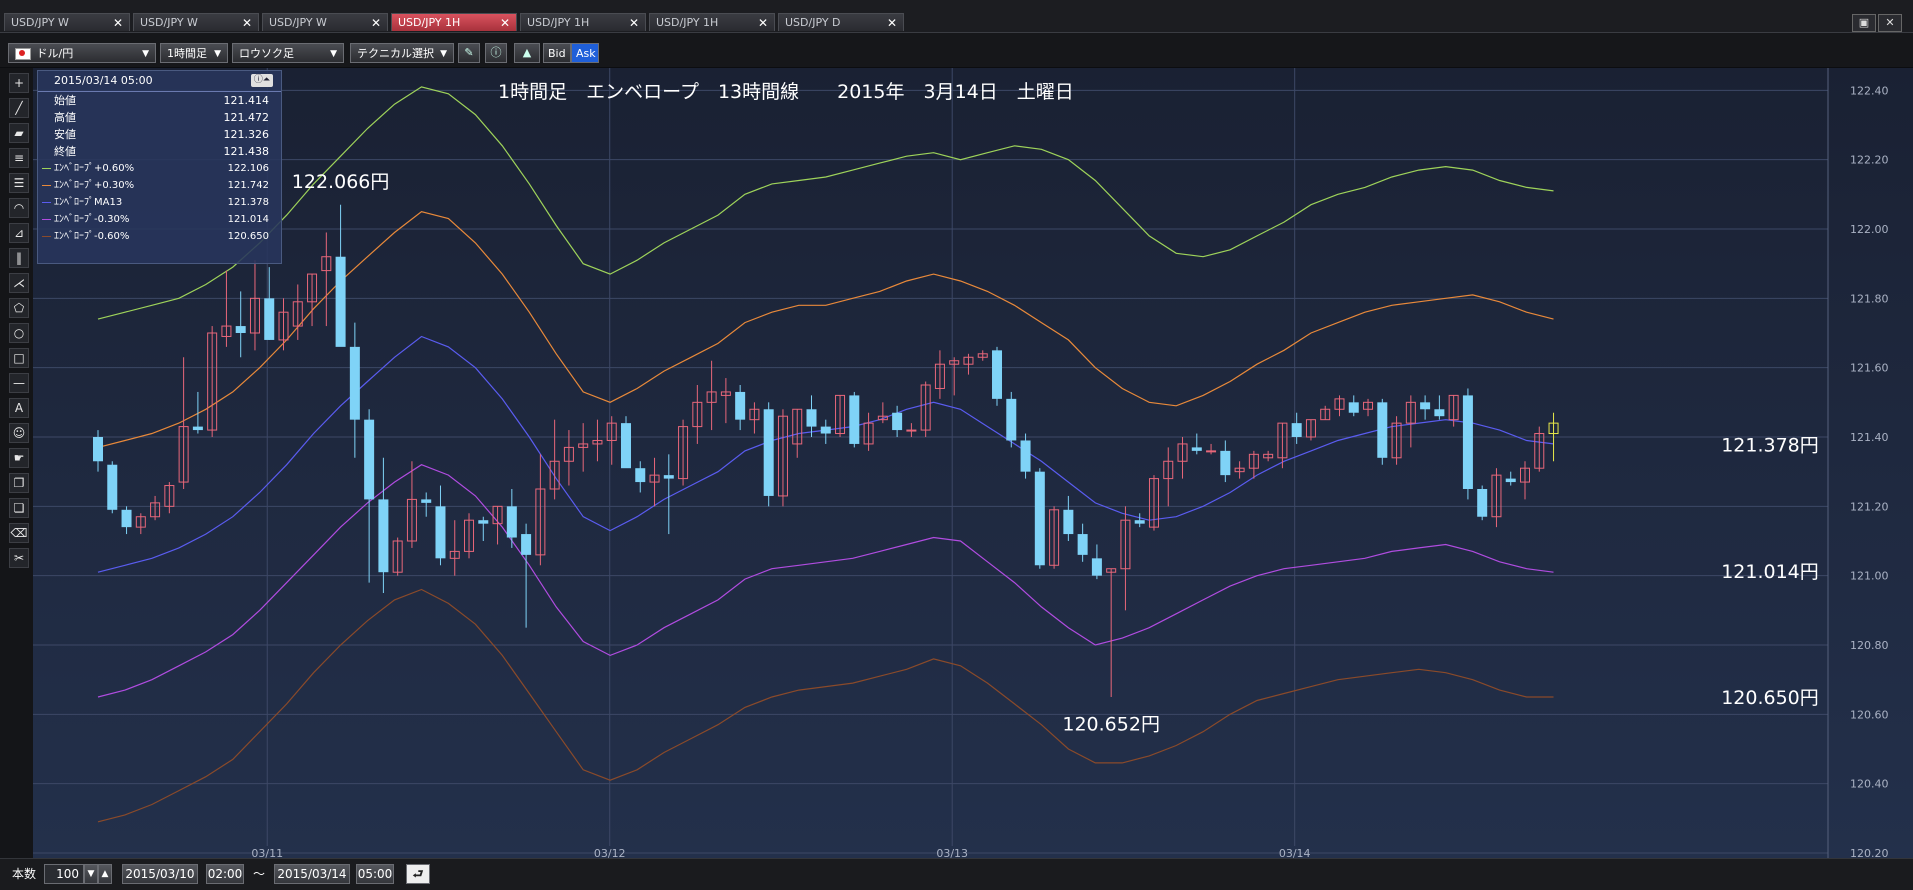  Describe the element at coordinates (402, 53) in the screenshot. I see `technical-select: テクニカル選択 ▼` at that location.